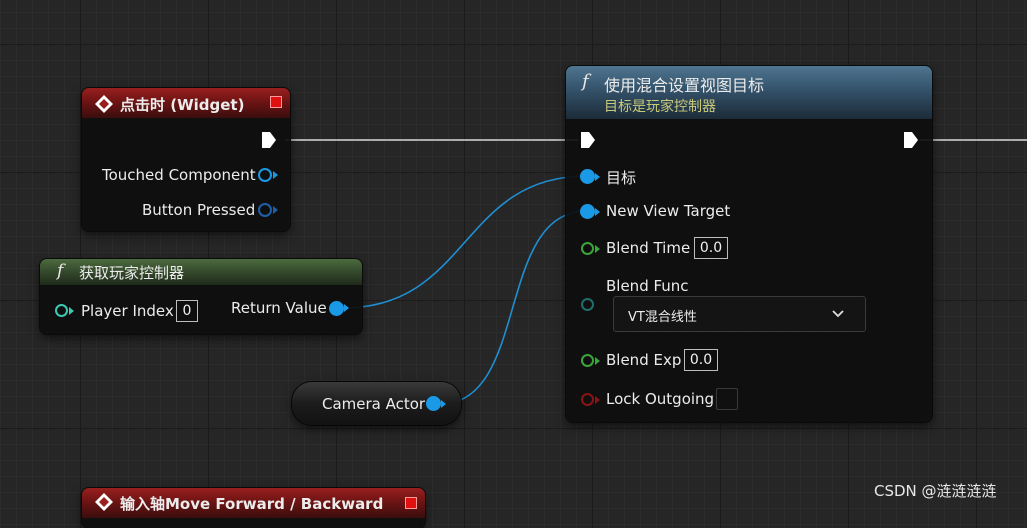 The image size is (1027, 528). I want to click on chevron-down-icon, so click(838, 314).